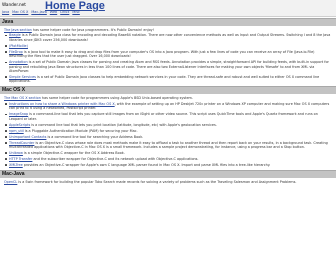  What do you see at coordinates (16, 165) in the screenshot?
I see `item-link: XMLTree` at bounding box center [16, 165].